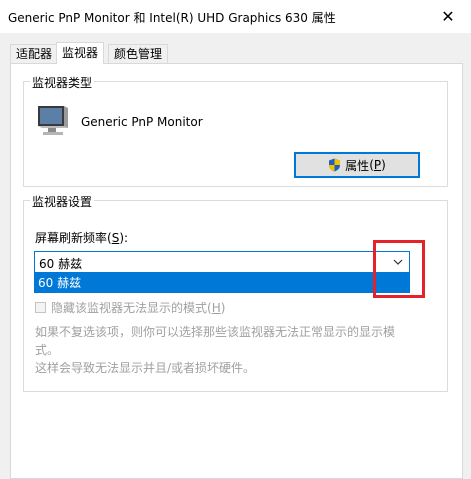 This screenshot has height=479, width=471. Describe the element at coordinates (61, 264) in the screenshot. I see `refresh-rate-value: 60 赫兹` at that location.